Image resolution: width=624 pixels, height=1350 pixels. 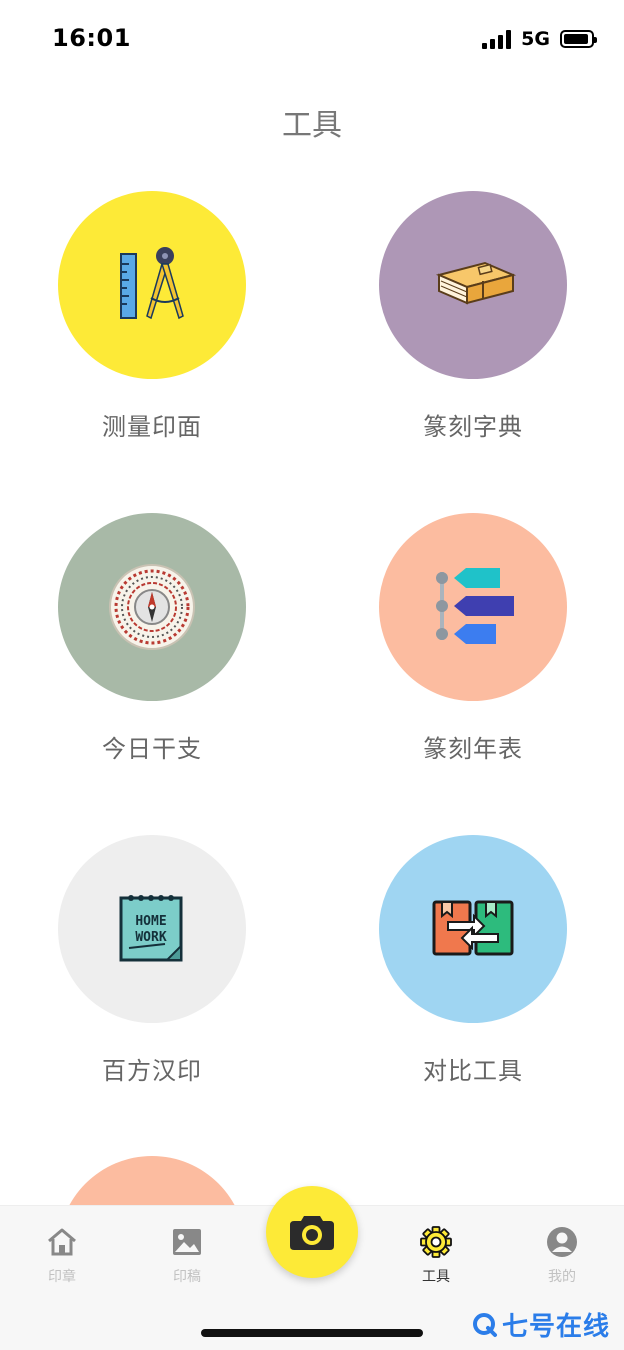 I want to click on tool-label: 对比工具, so click(x=473, y=1071).